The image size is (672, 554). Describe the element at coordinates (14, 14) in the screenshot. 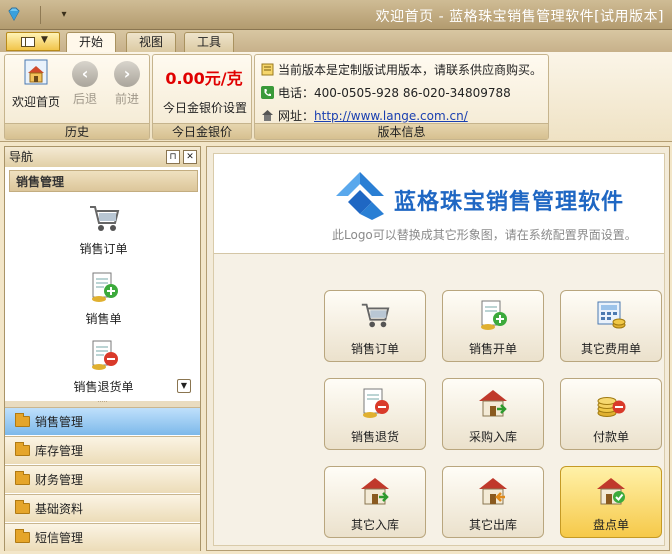

I see `diamond-icon` at that location.